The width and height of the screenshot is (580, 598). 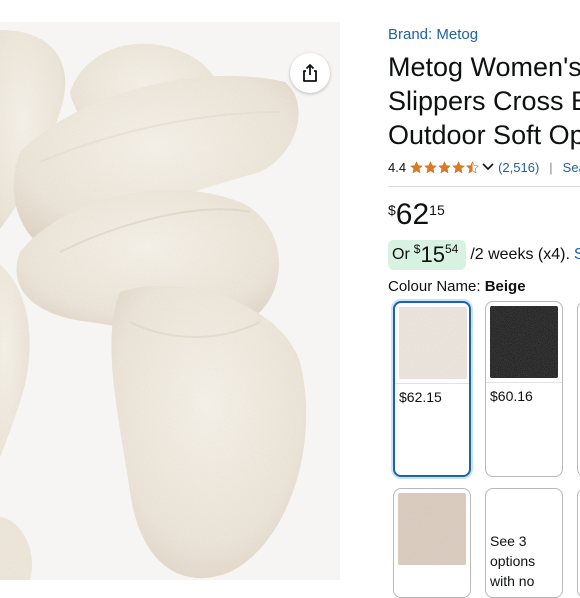 I want to click on swatch-beige: $62.15, so click(x=432, y=389).